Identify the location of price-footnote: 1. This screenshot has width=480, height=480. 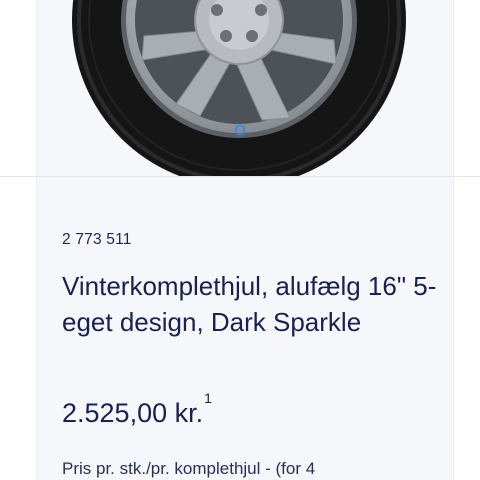
(208, 398).